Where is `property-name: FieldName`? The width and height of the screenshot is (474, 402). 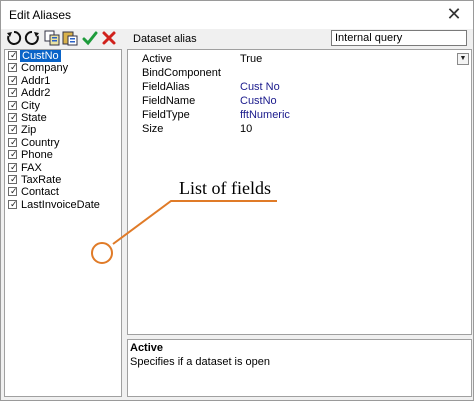
property-name: FieldName is located at coordinates (169, 101).